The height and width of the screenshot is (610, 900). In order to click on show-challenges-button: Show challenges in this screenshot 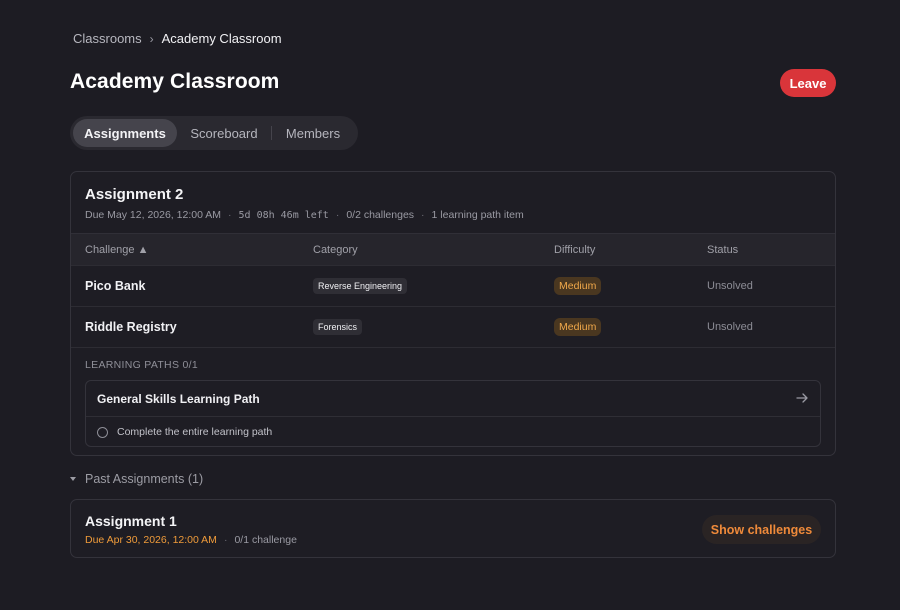, I will do `click(761, 529)`.